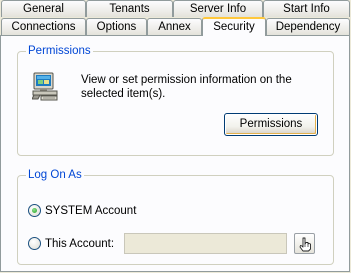 This screenshot has height=273, width=351. I want to click on tab-general: General, so click(43, 8).